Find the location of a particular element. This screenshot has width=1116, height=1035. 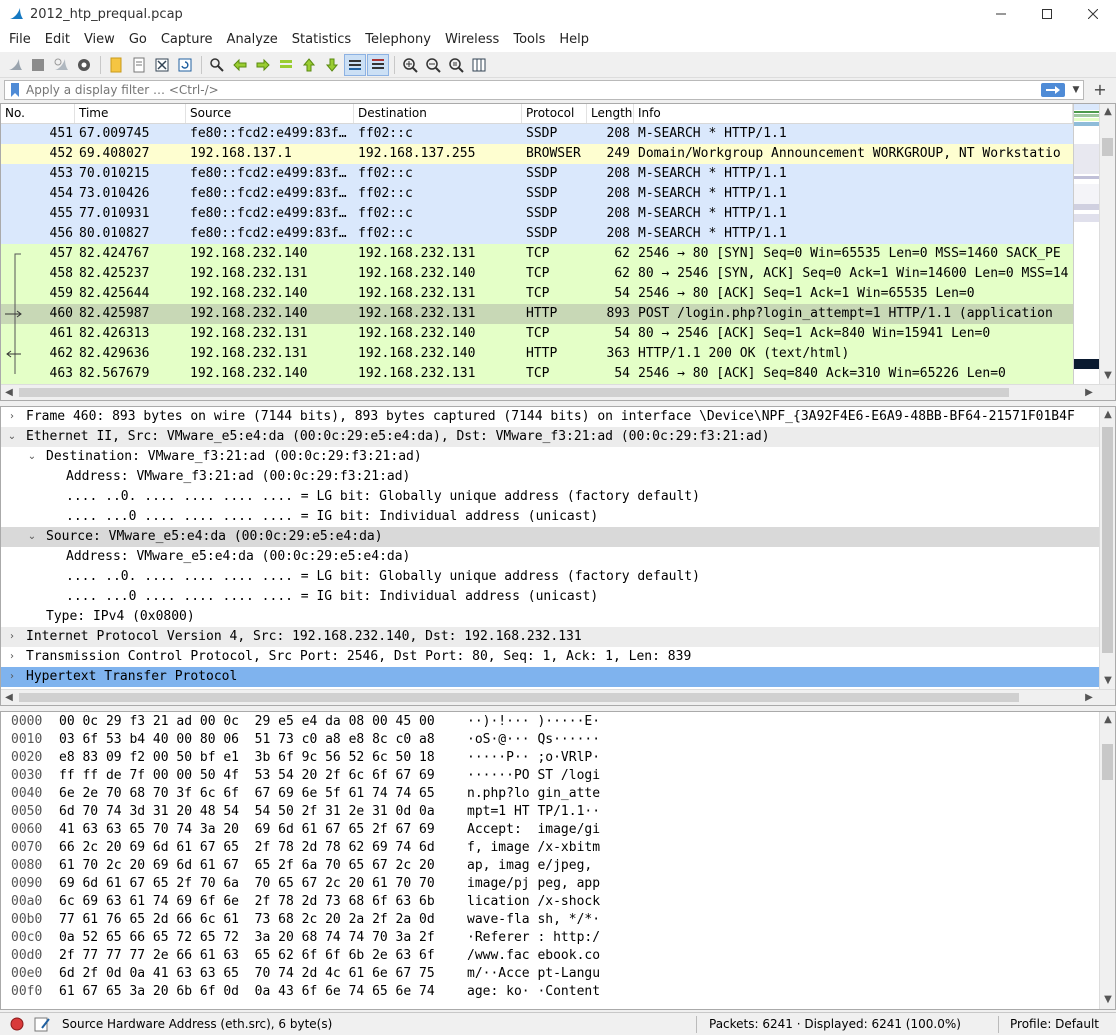

scroll-down-icon: ▼ is located at coordinates (1108, 376).